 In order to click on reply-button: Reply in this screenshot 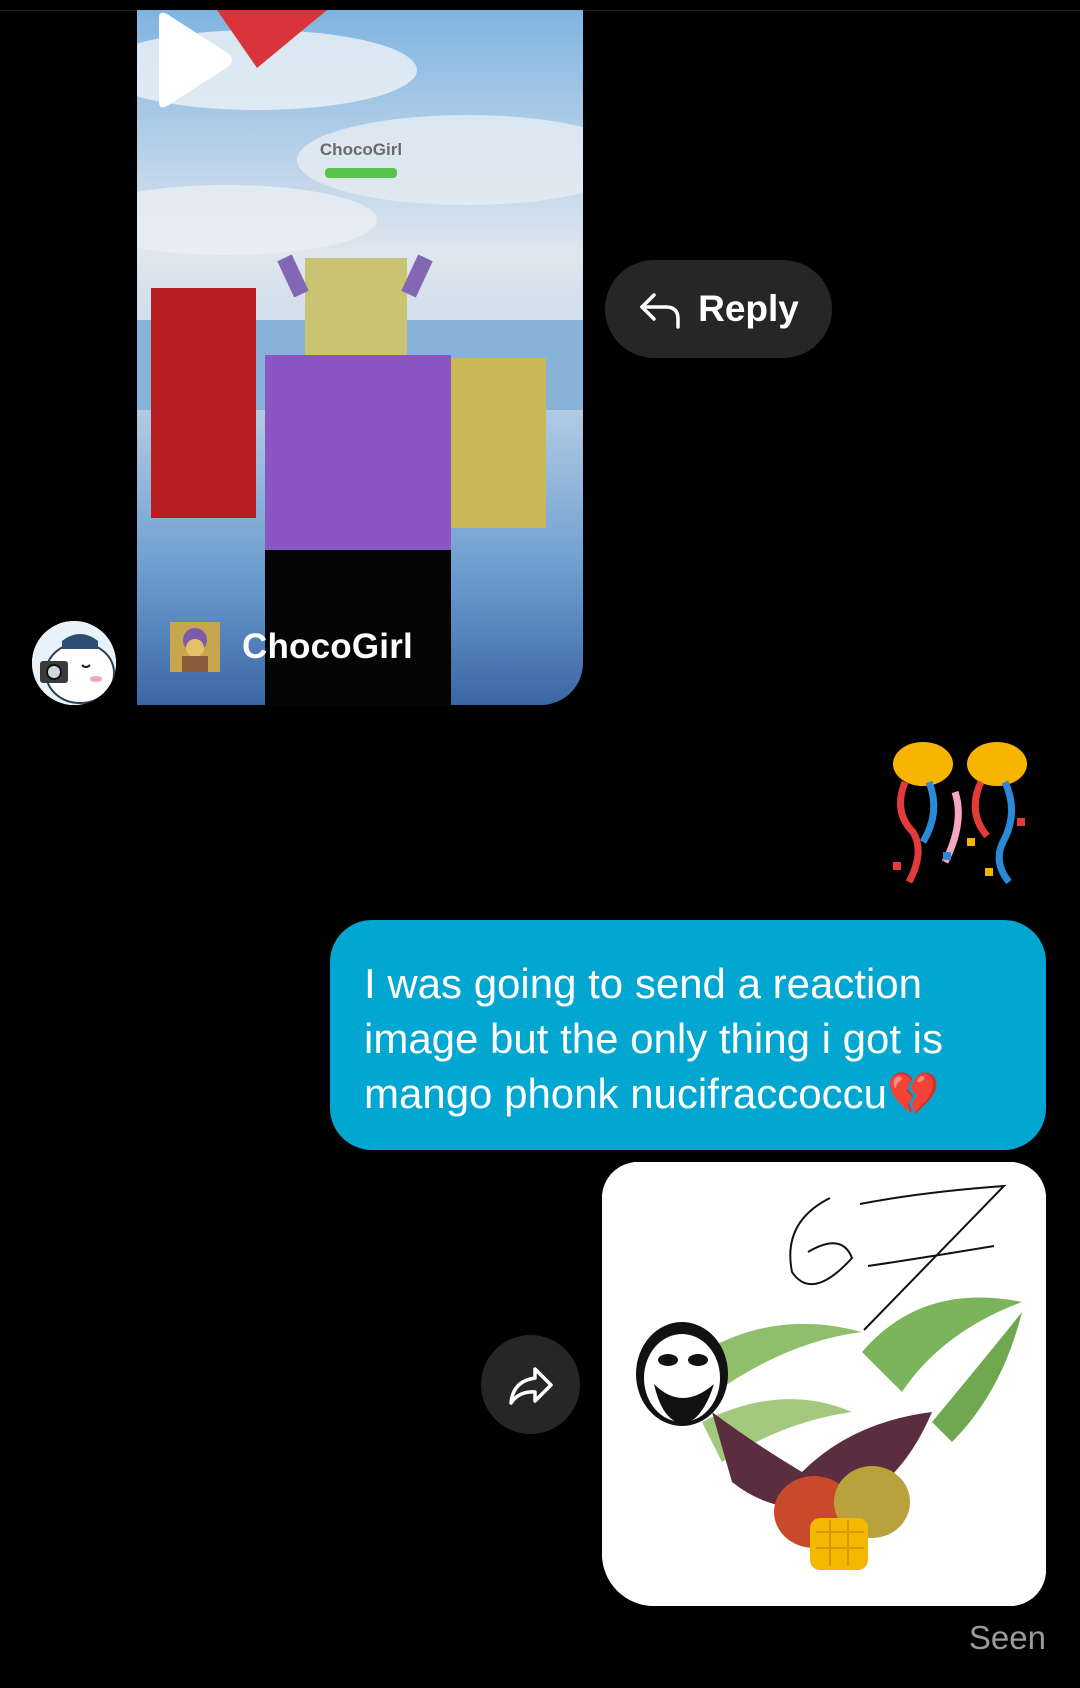, I will do `click(718, 309)`.